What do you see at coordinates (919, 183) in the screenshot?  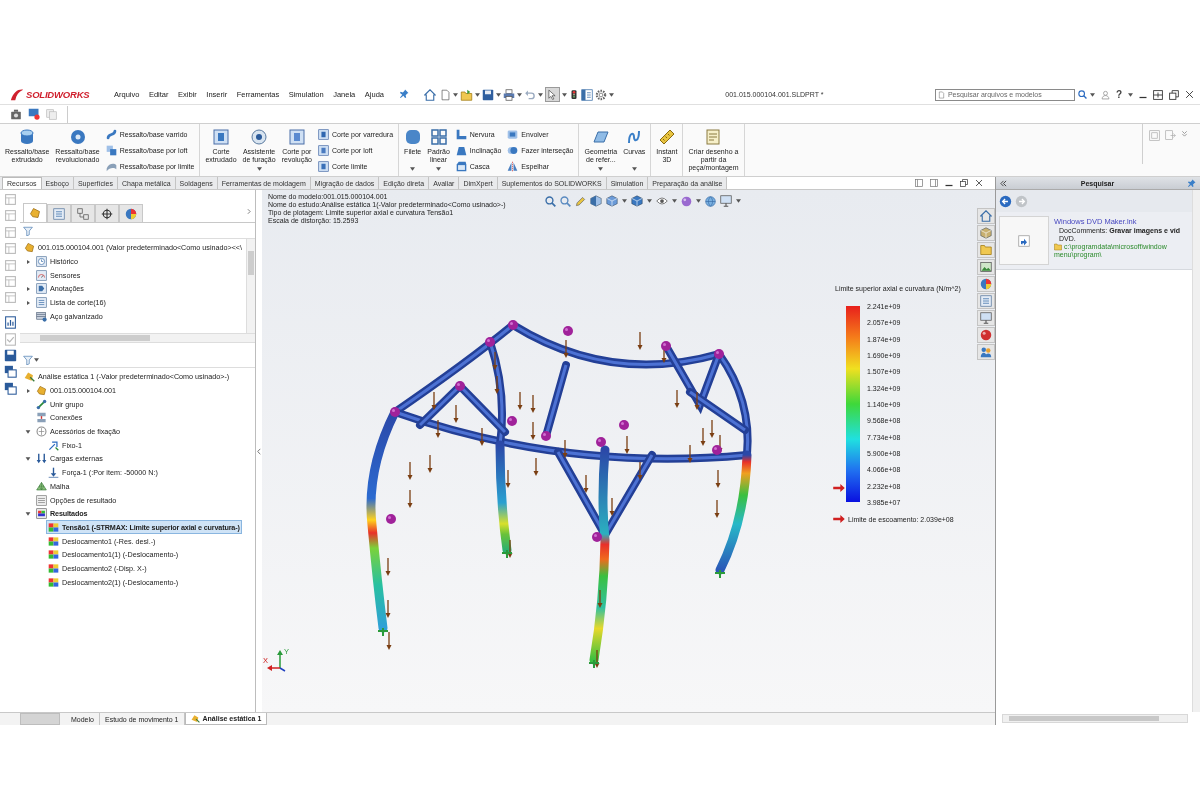 I see `split-left-icon` at bounding box center [919, 183].